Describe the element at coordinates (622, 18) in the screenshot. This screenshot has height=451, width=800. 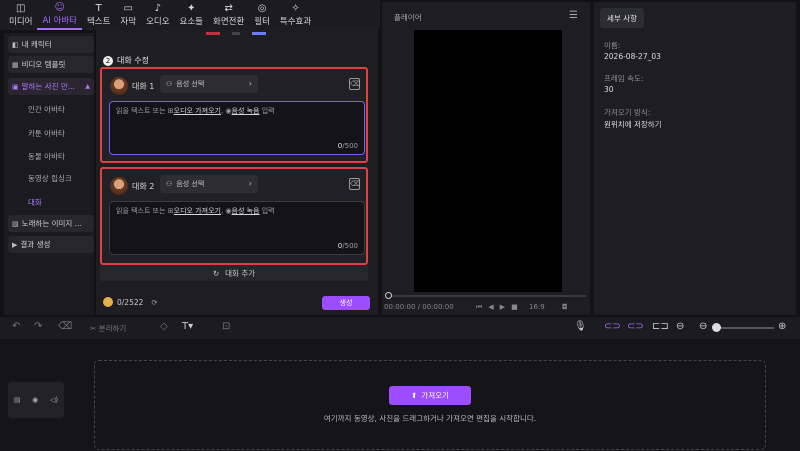
I see `tab-details: 세부 사항` at that location.